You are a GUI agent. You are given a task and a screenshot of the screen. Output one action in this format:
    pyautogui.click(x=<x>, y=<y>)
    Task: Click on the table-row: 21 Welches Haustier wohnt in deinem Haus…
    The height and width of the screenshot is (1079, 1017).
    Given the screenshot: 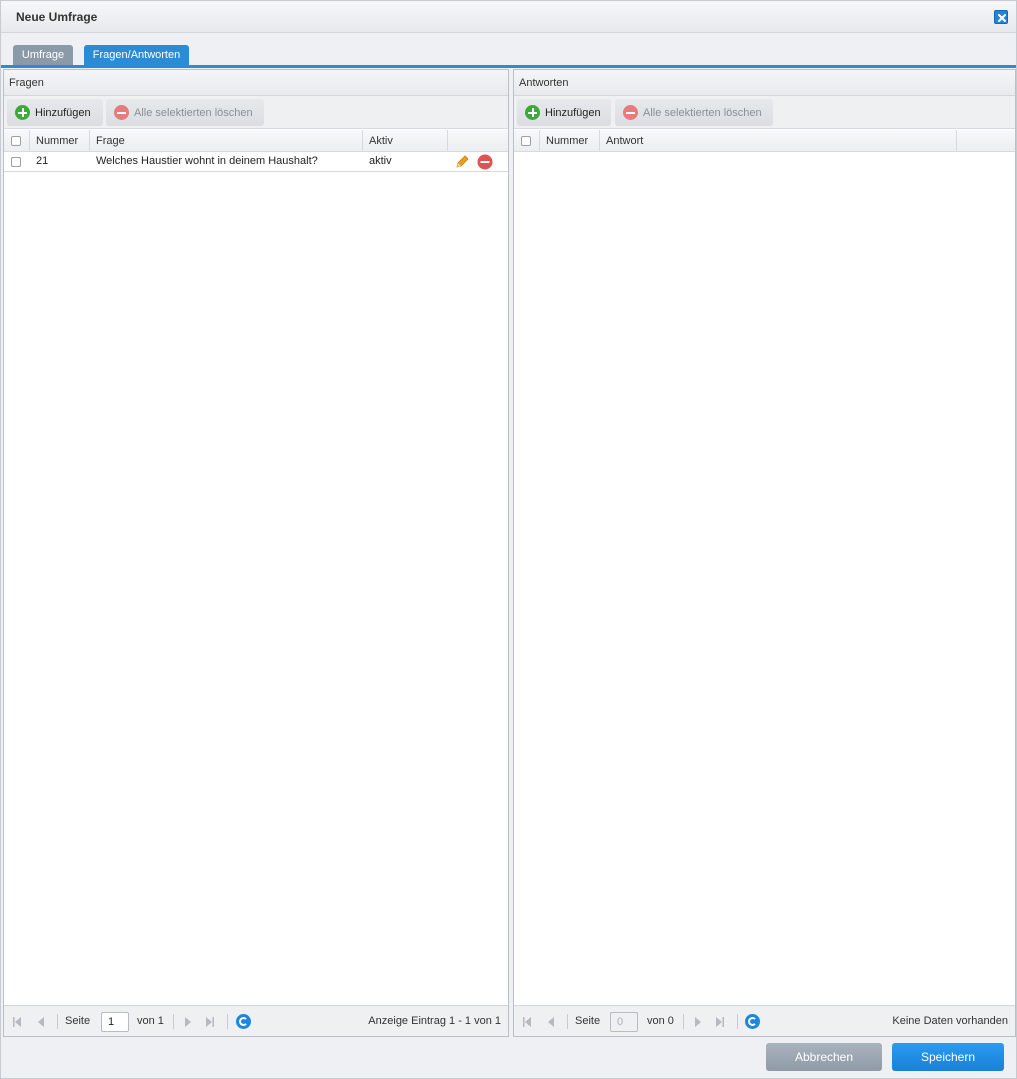 What is the action you would take?
    pyautogui.click(x=256, y=162)
    